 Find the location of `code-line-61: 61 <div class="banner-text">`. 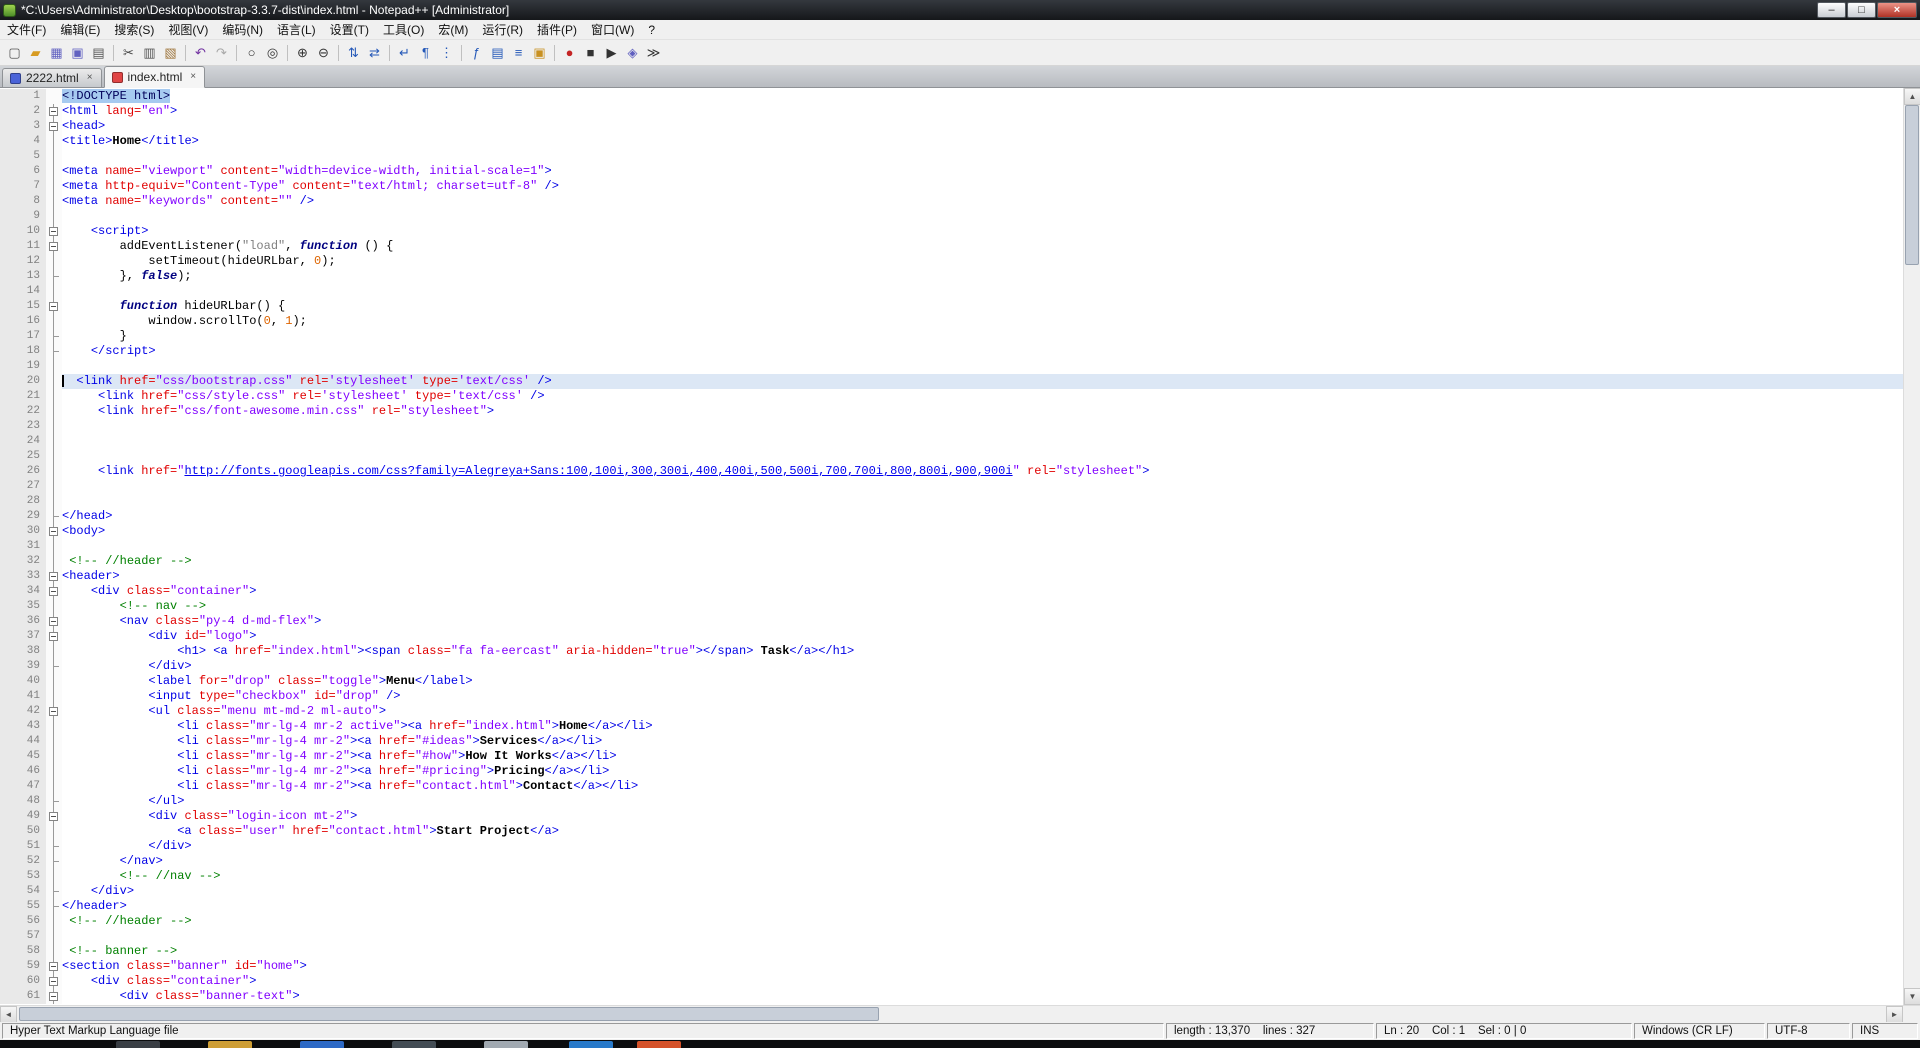

code-line-61: 61 <div class="banner-text"> is located at coordinates (951, 996).